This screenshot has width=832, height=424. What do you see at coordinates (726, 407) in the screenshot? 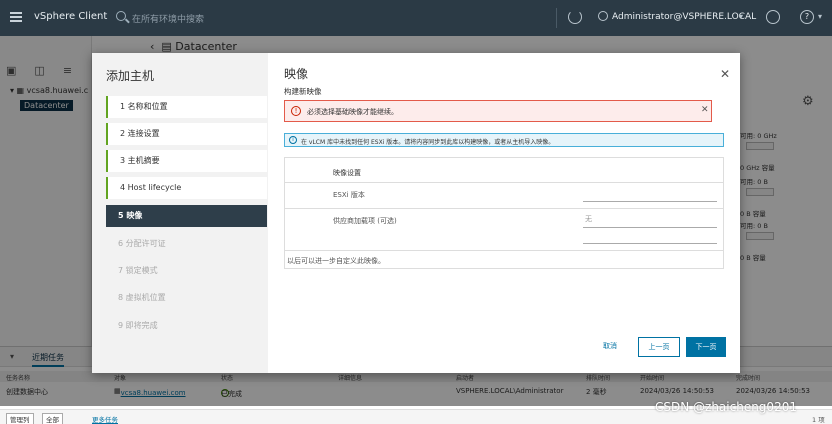
I see `watermark: CSDN @zhaicheng0201` at bounding box center [726, 407].